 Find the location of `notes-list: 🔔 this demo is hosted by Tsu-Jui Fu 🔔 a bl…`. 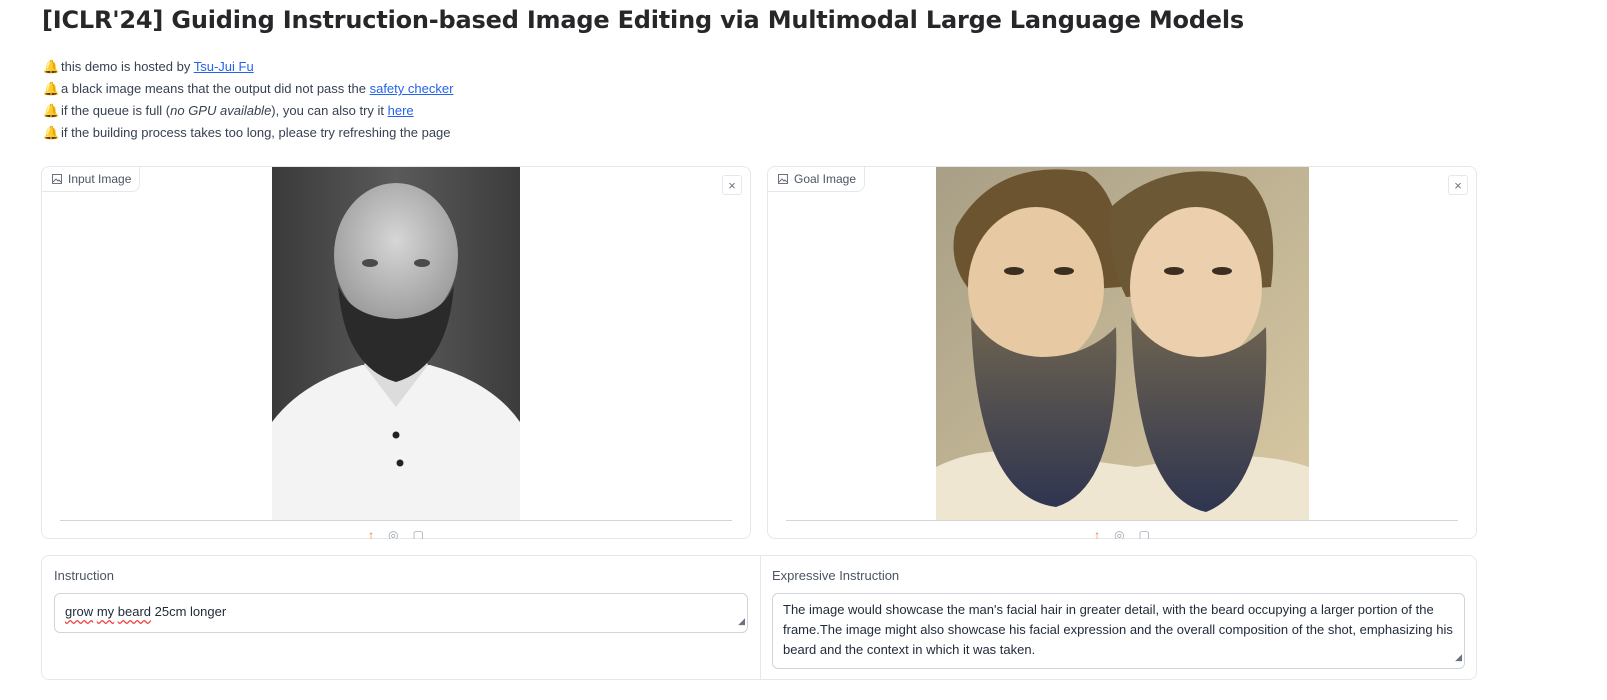

notes-list: 🔔 this demo is hosted by Tsu-Jui Fu 🔔 a bl… is located at coordinates (248, 100).